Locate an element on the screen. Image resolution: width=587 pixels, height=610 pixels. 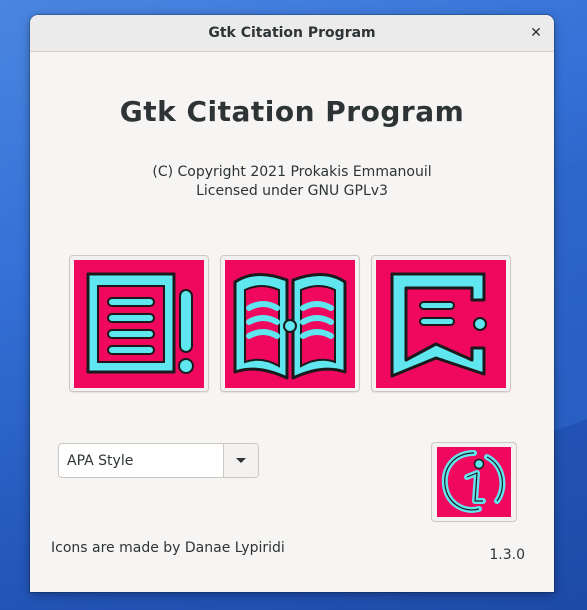
bookmark-page-icon is located at coordinates (441, 323).